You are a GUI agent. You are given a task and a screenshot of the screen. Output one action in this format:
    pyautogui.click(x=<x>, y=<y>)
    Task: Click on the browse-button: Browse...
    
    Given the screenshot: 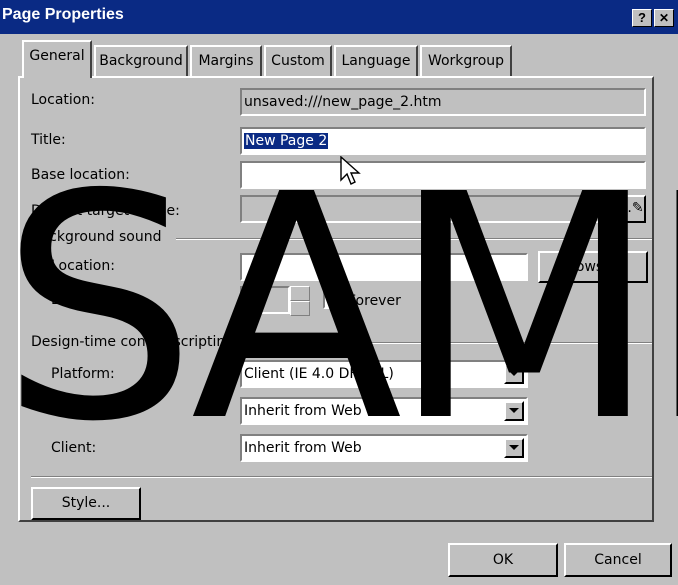 What is the action you would take?
    pyautogui.click(x=593, y=267)
    